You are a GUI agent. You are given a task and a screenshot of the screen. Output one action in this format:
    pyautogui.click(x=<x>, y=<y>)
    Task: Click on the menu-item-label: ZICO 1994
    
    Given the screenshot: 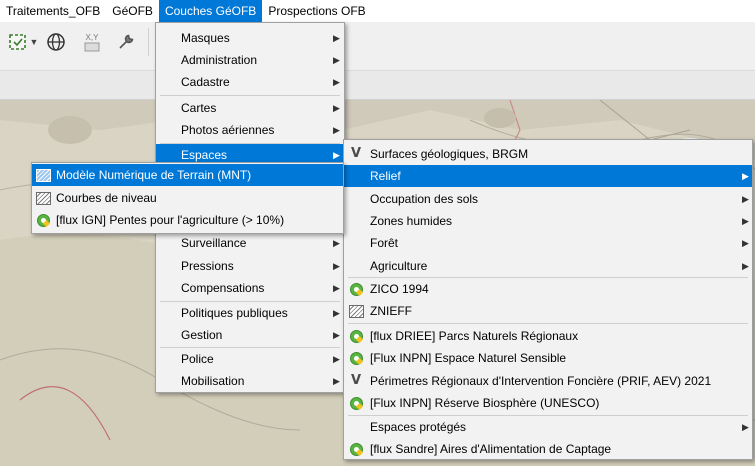 What is the action you would take?
    pyautogui.click(x=399, y=289)
    